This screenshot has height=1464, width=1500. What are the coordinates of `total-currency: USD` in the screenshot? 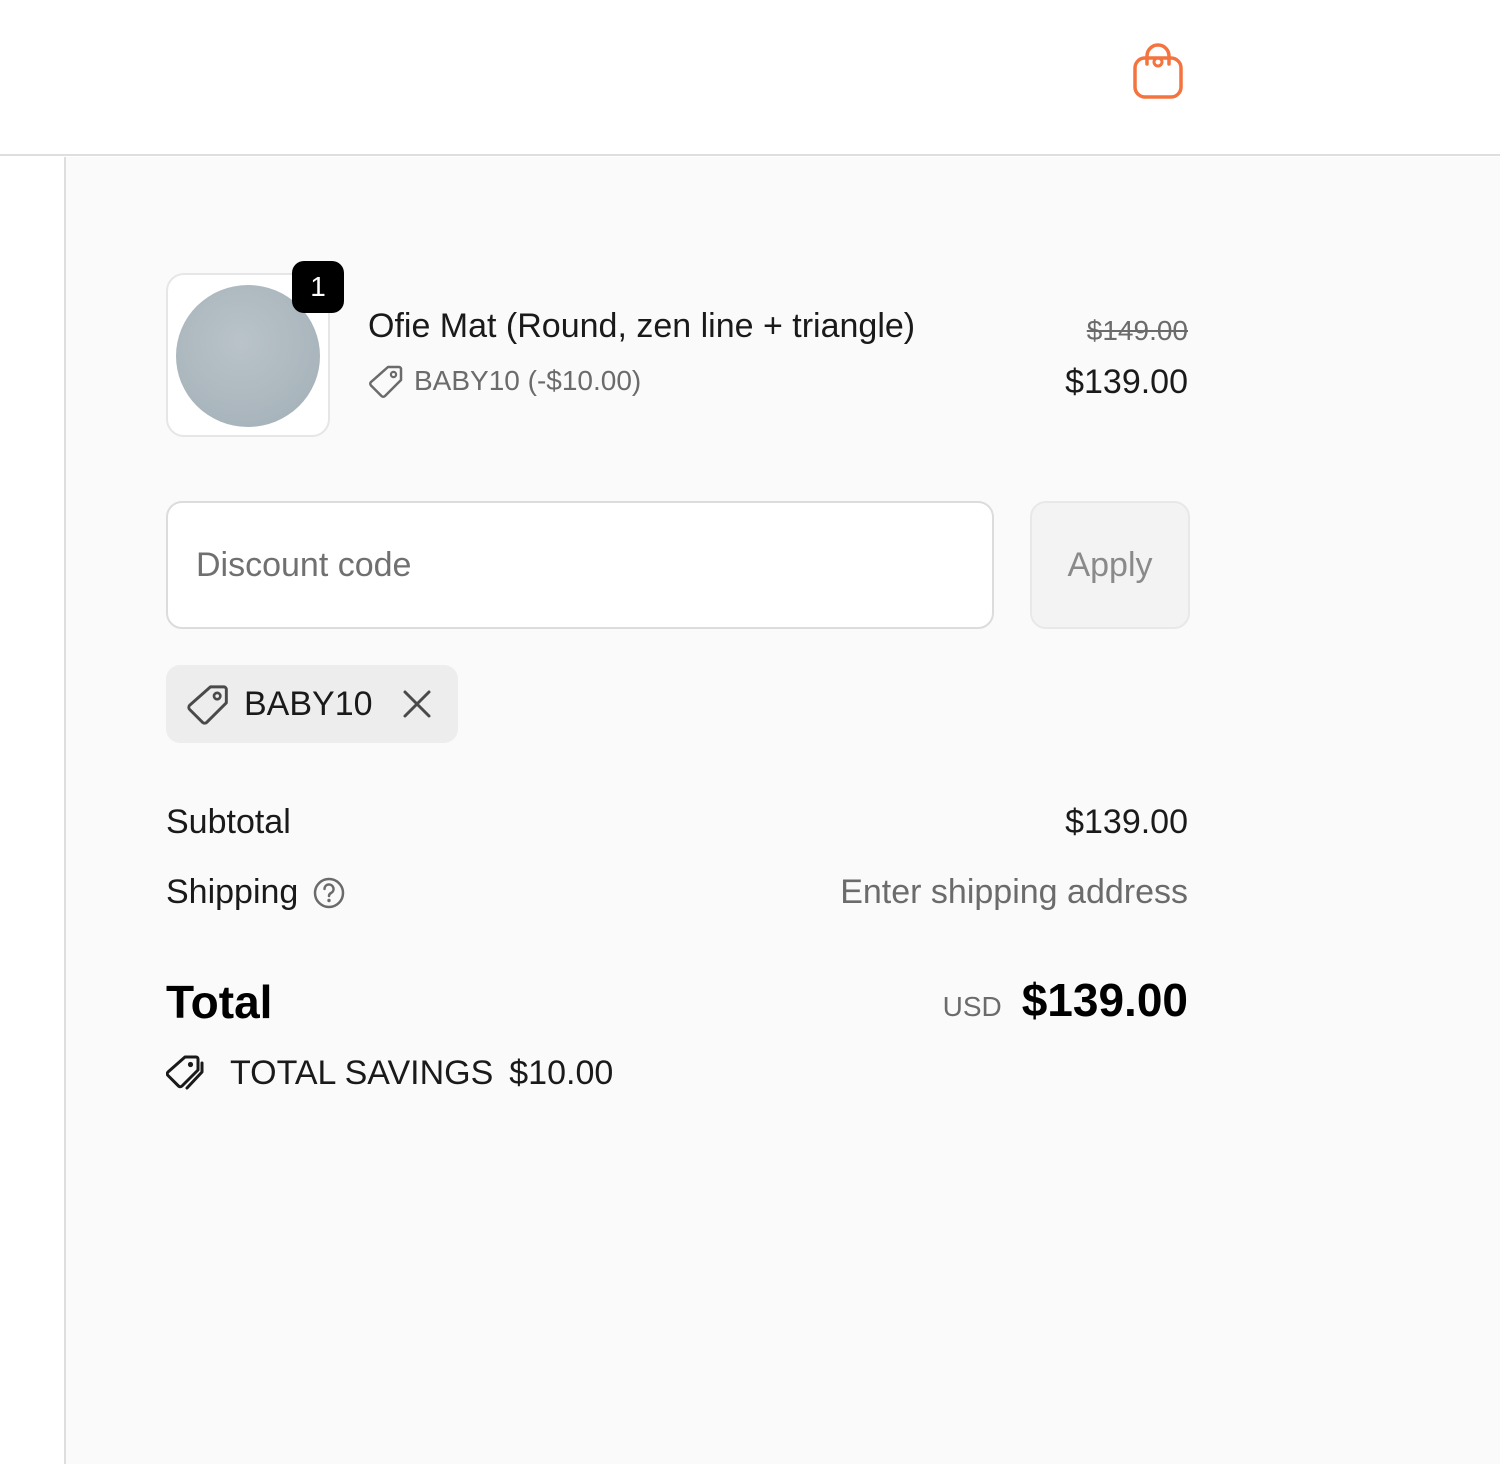 It's located at (972, 1006).